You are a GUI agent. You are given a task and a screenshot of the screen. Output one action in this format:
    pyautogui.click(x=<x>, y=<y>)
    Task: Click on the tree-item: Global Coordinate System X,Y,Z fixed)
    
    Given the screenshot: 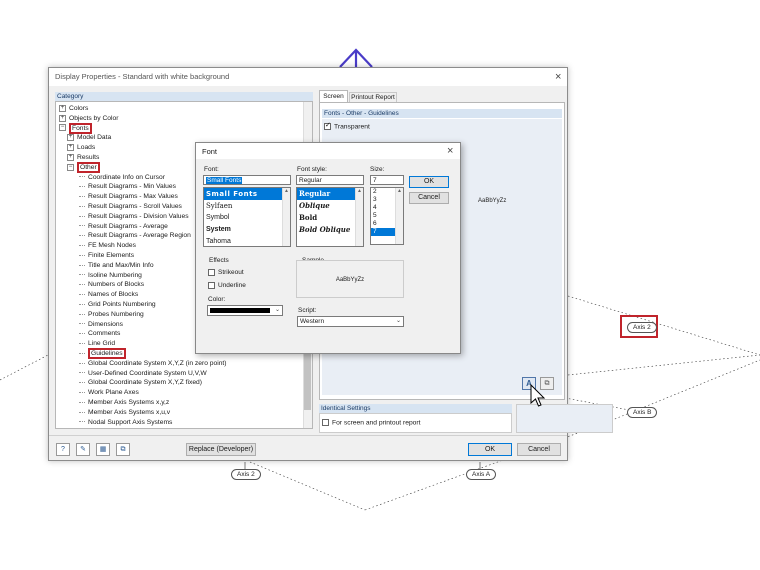 What is the action you would take?
    pyautogui.click(x=140, y=383)
    